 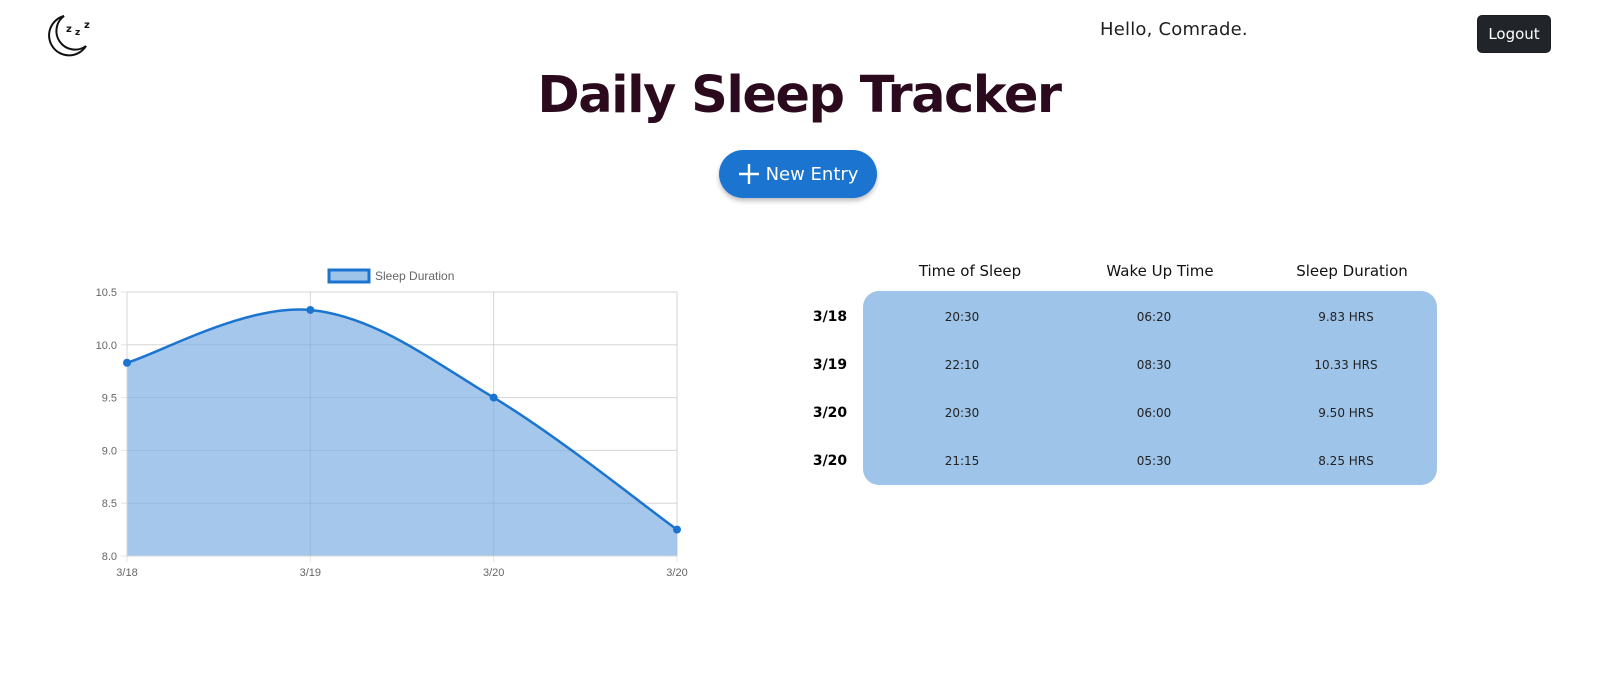 I want to click on cell-sleep-duration: 8.25 HRS, so click(x=1346, y=461).